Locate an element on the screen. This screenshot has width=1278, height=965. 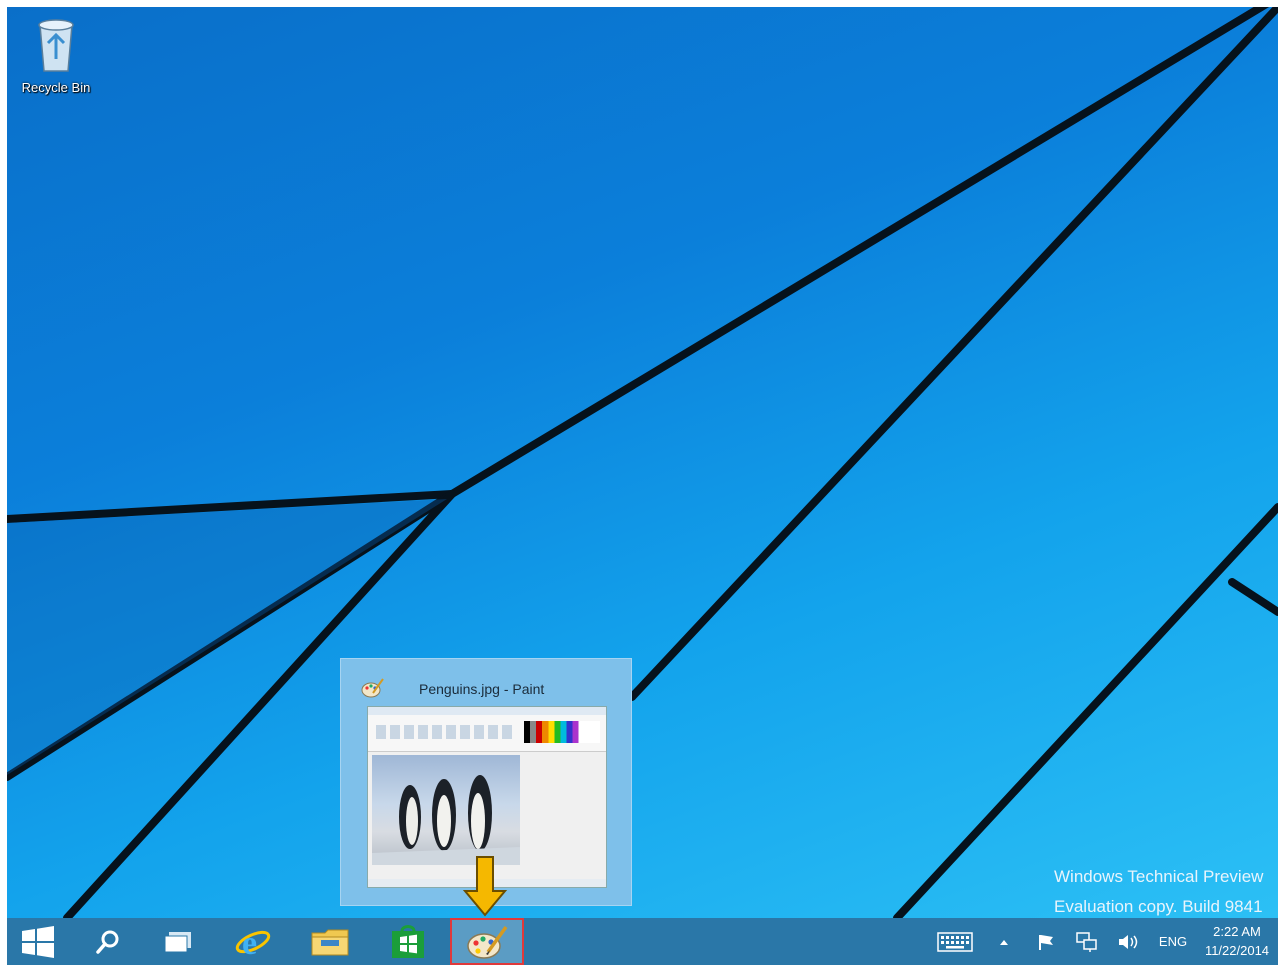
action-center-button is located at coordinates (1046, 941).